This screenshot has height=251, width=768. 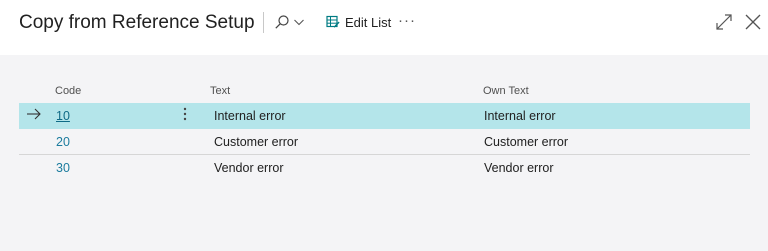 I want to click on row-arrow-icon, so click(x=34, y=114).